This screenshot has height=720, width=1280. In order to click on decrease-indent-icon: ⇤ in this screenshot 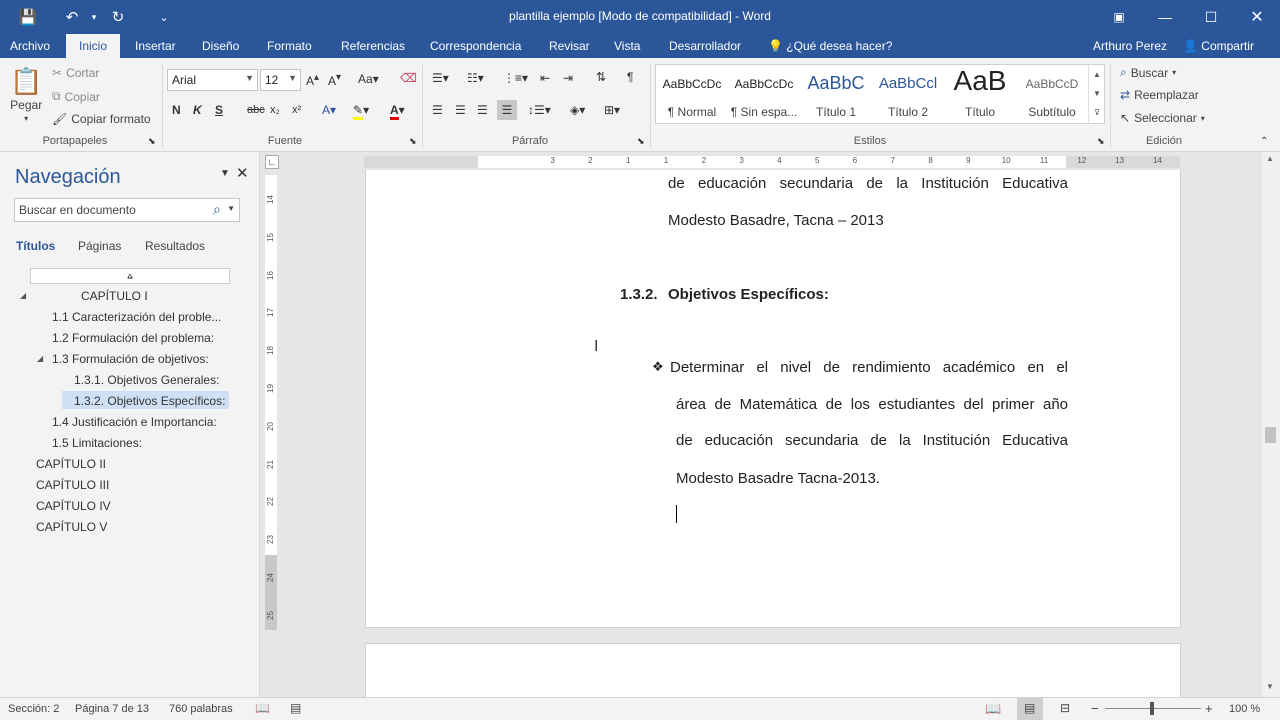, I will do `click(545, 78)`.